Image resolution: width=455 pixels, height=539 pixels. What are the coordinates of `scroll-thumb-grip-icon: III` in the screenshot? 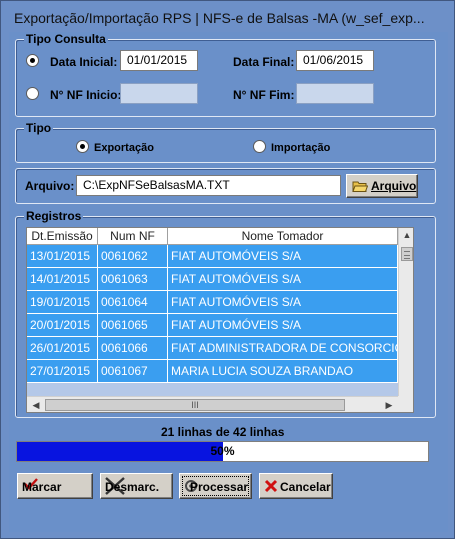 It's located at (195, 405).